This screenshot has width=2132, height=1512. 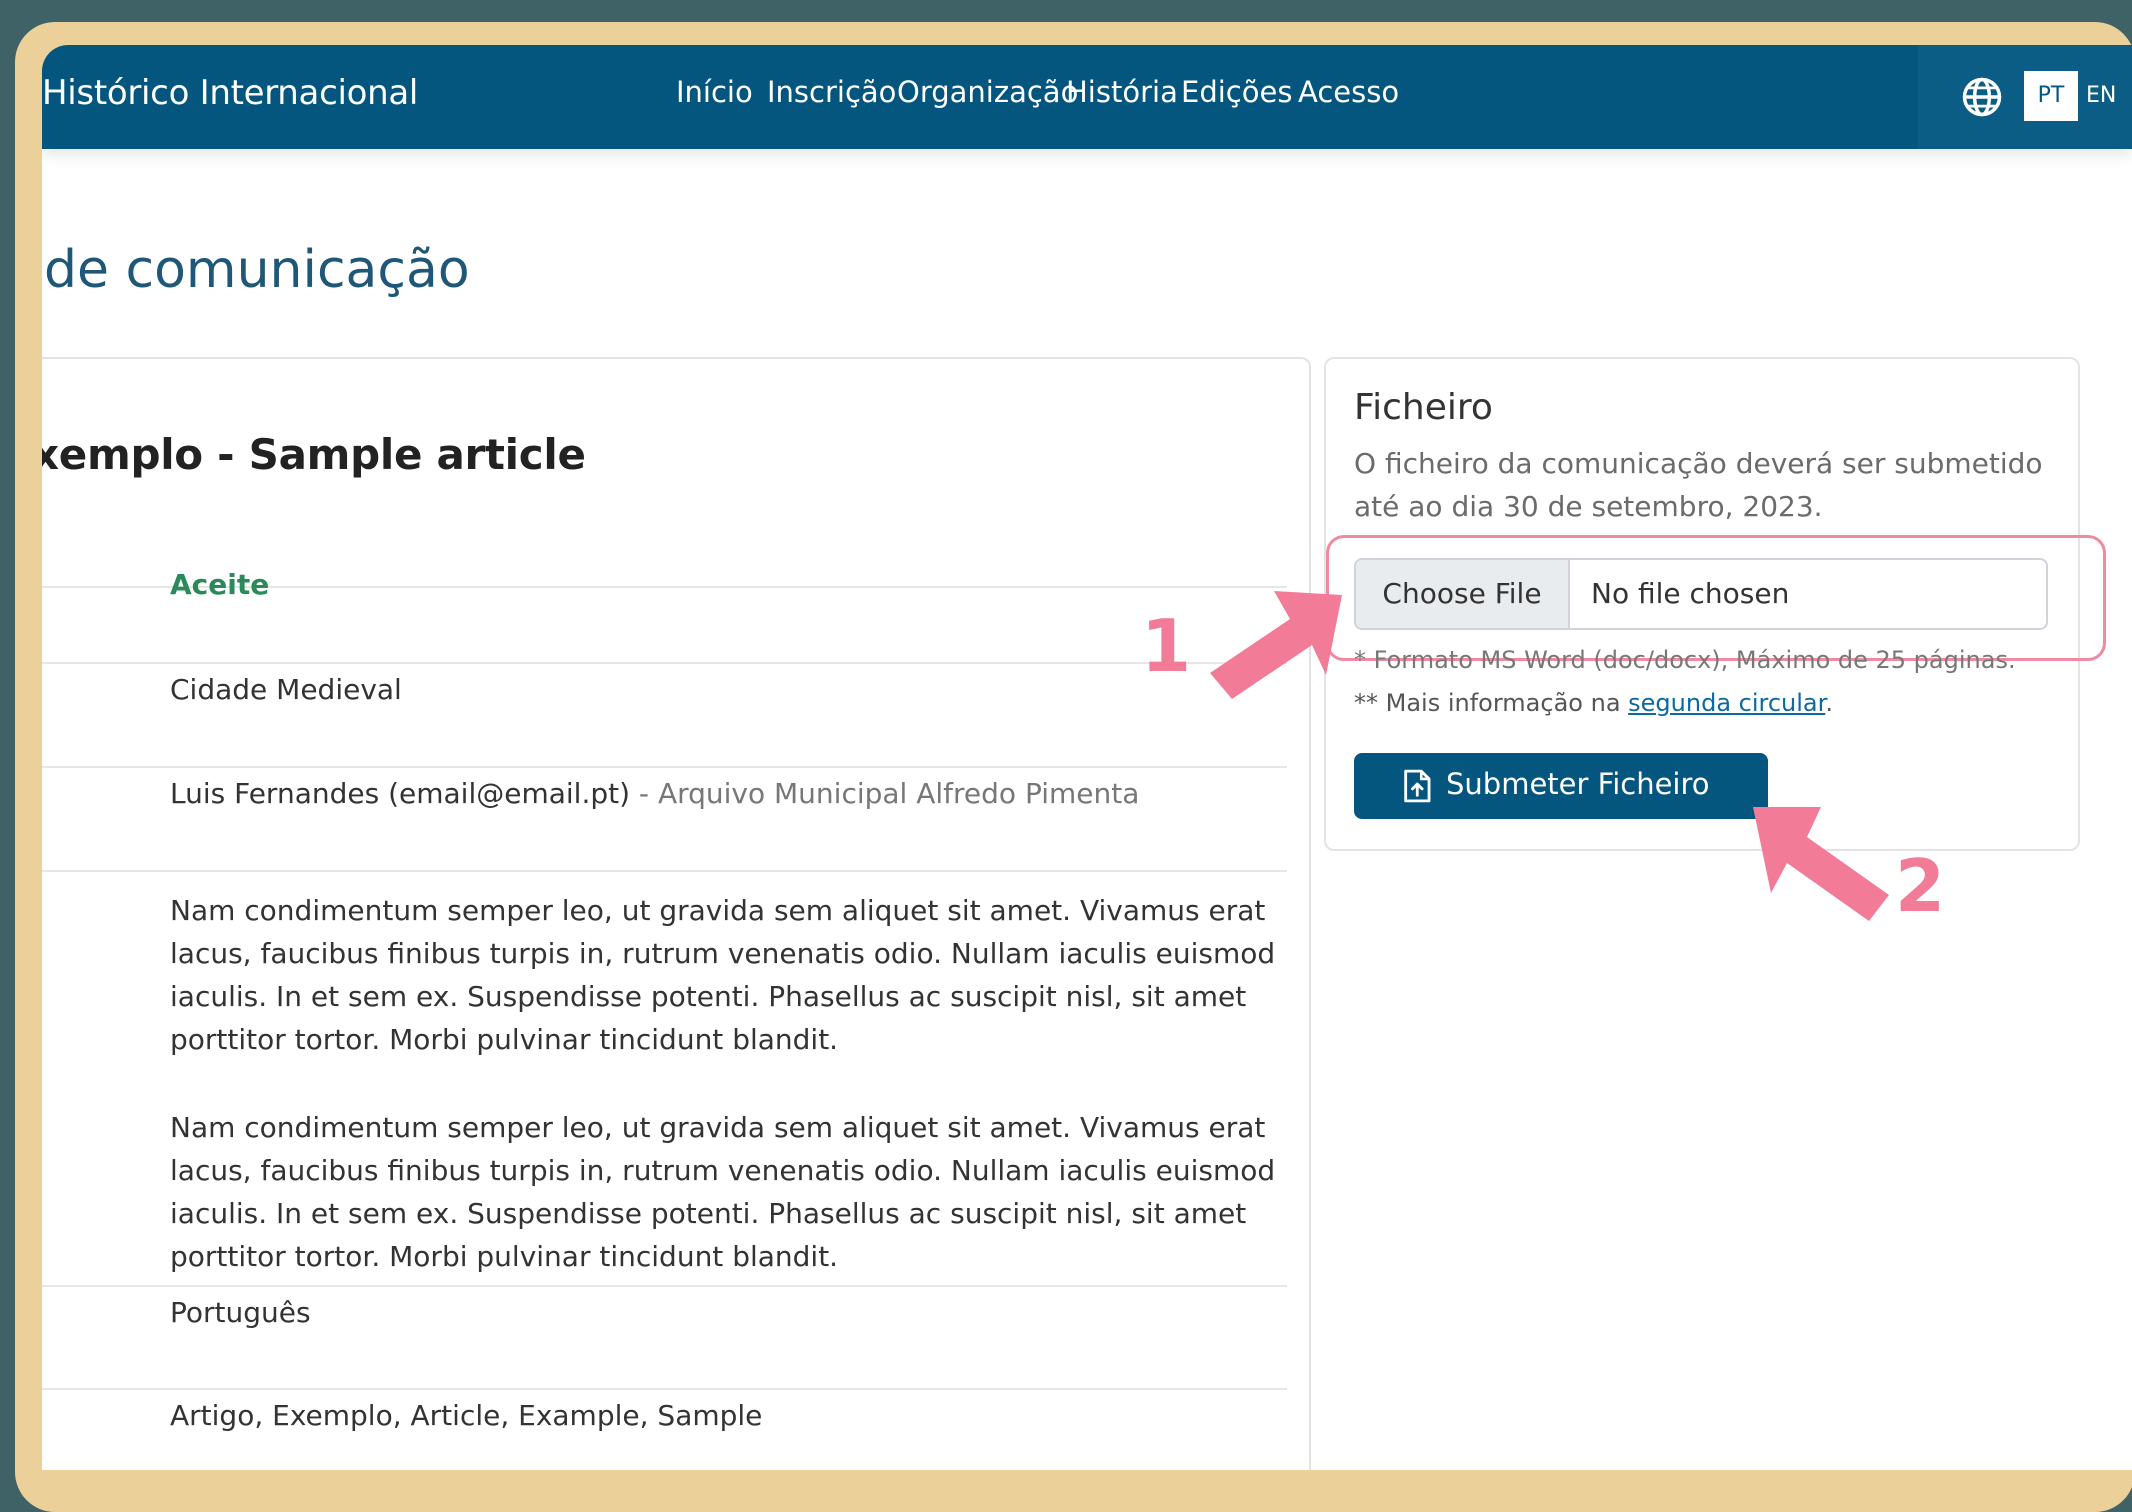 I want to click on page-title: de comunicação, so click(x=257, y=270).